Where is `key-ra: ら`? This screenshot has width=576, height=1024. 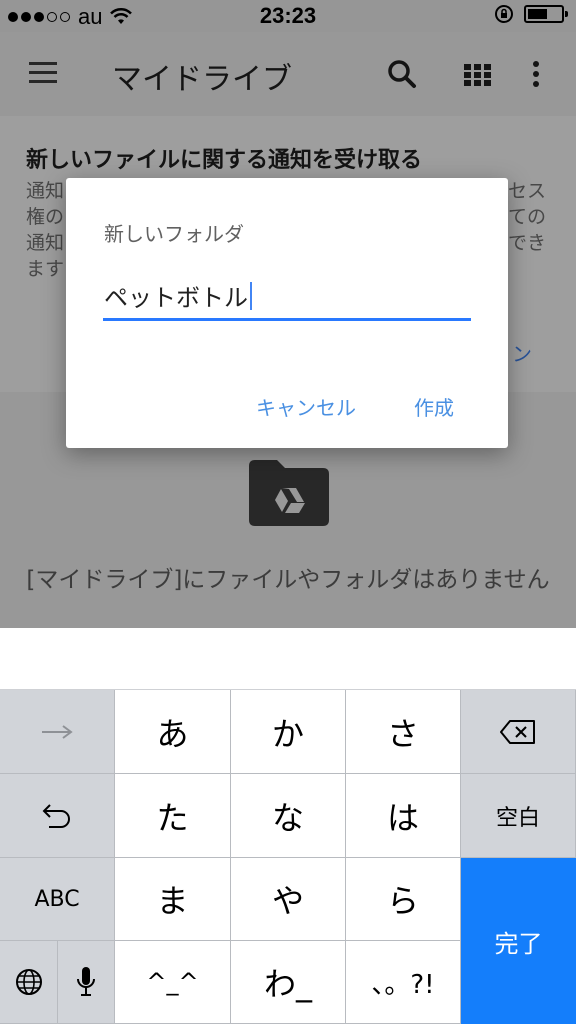
key-ra: ら is located at coordinates (403, 899).